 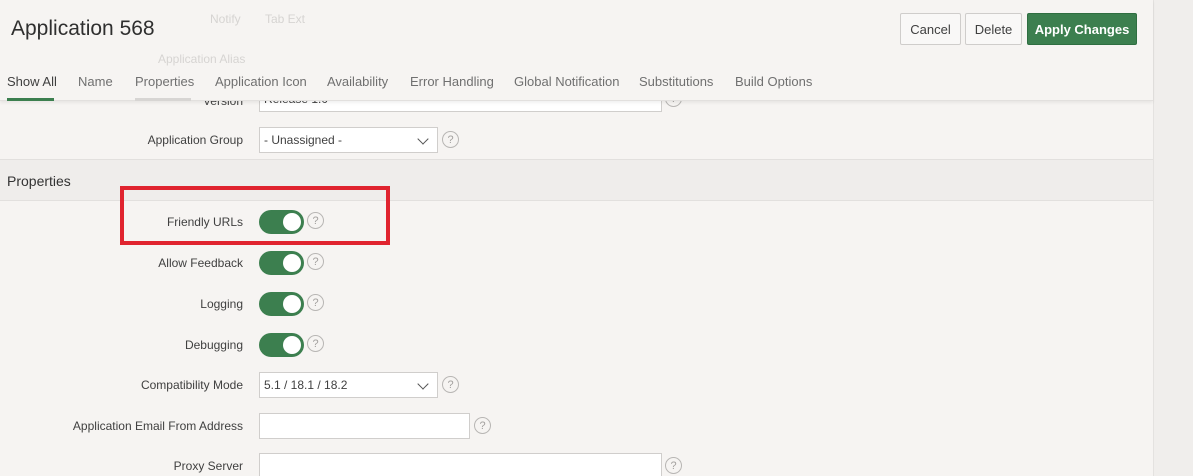 I want to click on apply-changes-button: Apply Changes, so click(x=1082, y=29).